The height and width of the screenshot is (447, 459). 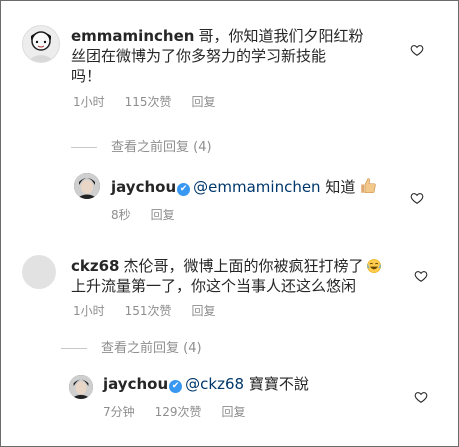 I want to click on comment-text: 寶寶不說, so click(x=278, y=384).